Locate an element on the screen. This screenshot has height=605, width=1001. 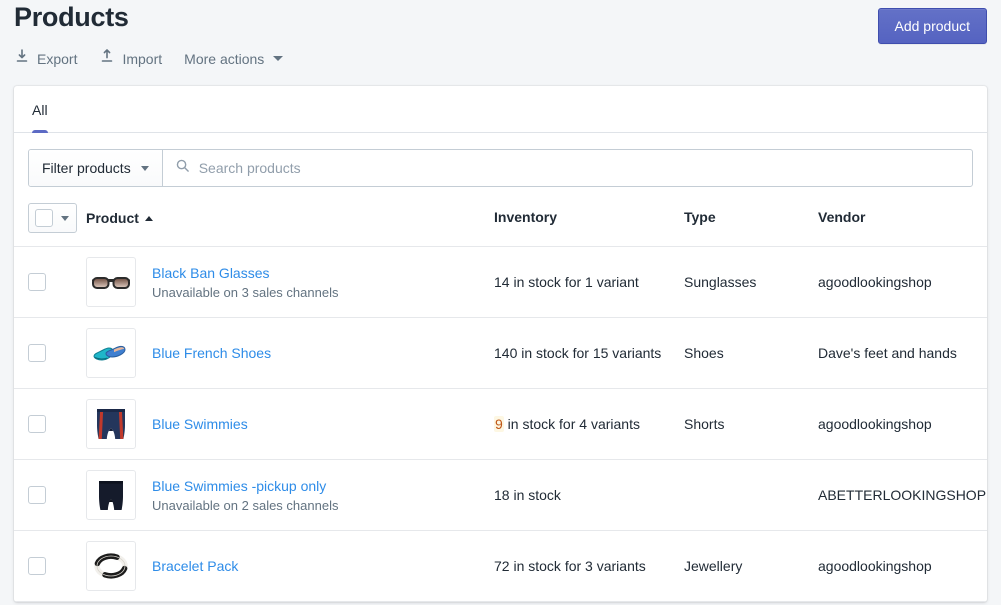
sort-by-product-button: Product is located at coordinates (119, 218).